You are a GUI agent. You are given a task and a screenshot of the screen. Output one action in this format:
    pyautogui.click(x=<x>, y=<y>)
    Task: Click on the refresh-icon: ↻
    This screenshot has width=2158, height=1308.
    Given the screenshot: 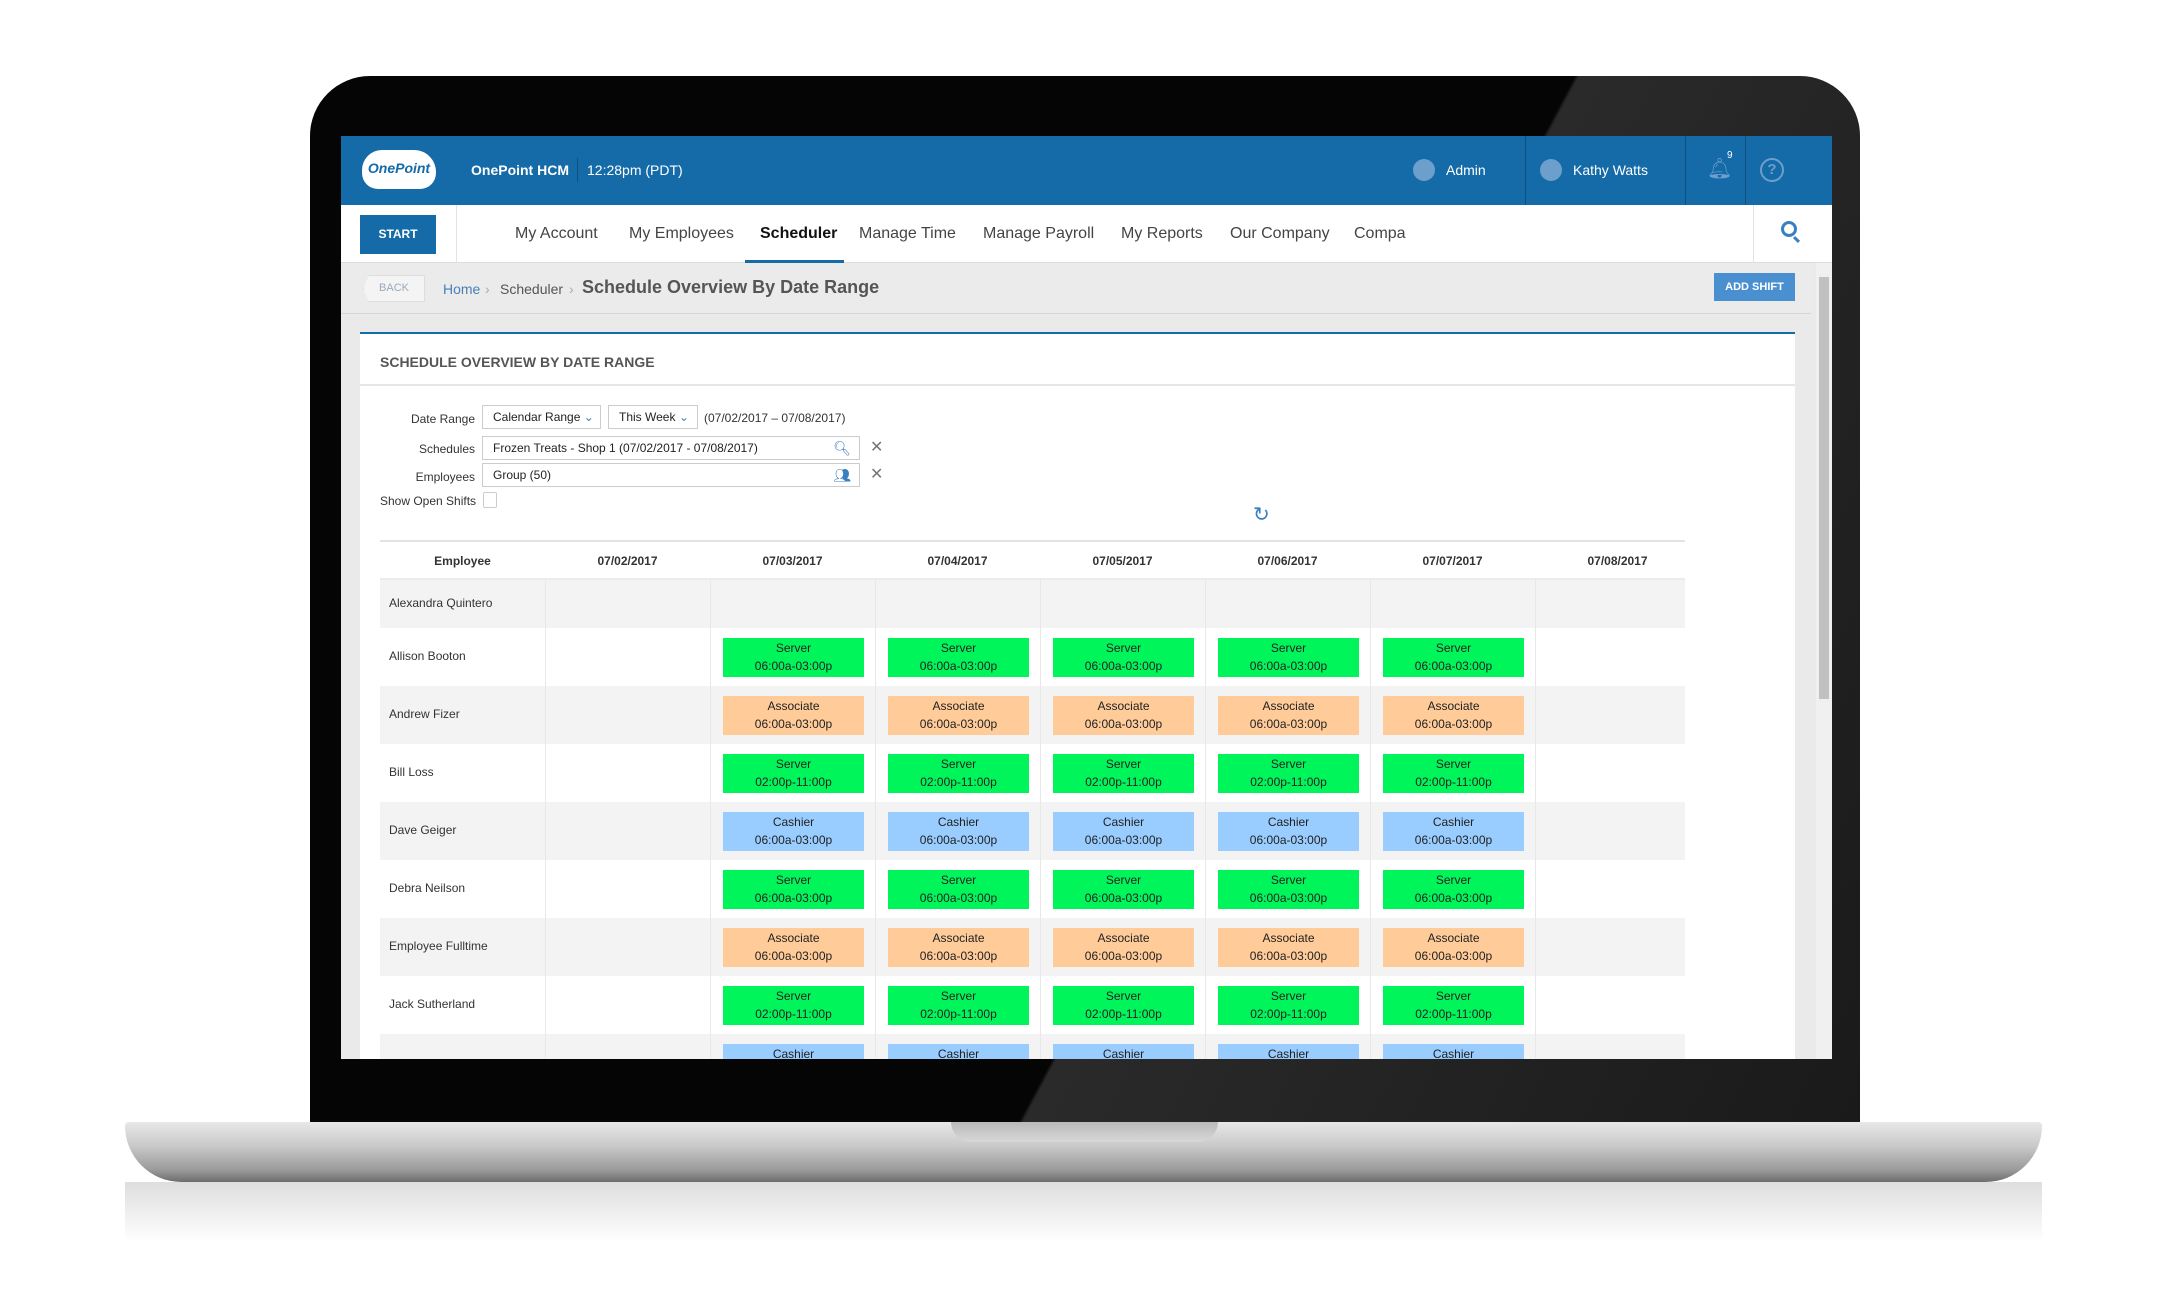 What is the action you would take?
    pyautogui.click(x=1261, y=514)
    